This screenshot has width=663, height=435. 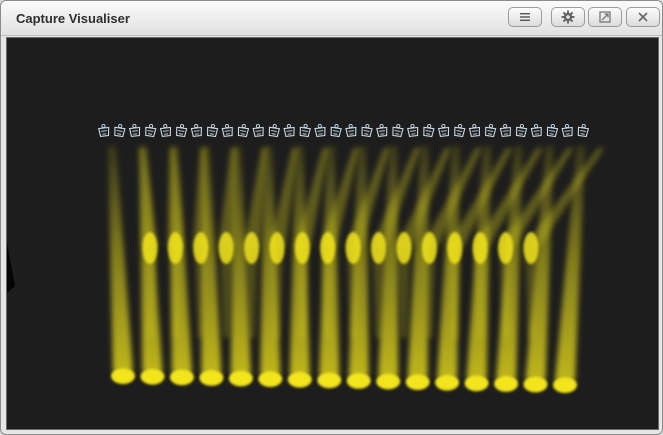 I want to click on menu-icon, so click(x=525, y=17).